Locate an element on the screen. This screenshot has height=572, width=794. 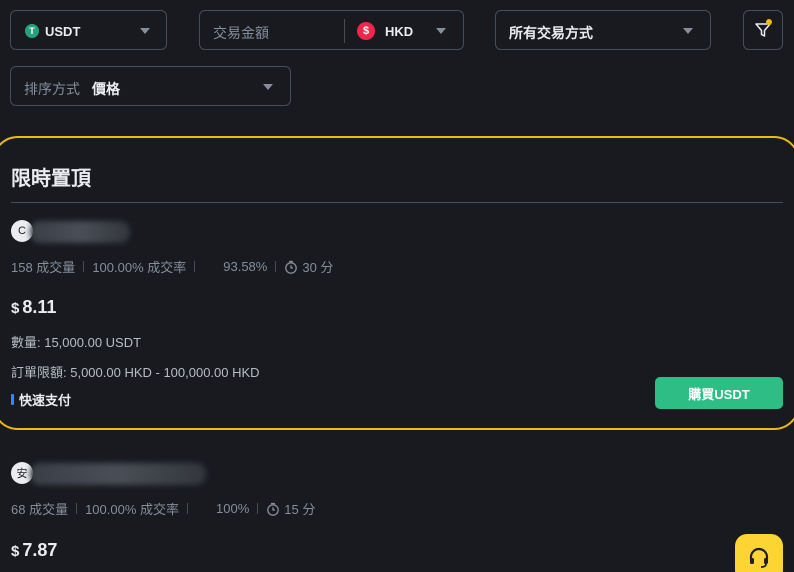
payment-method-tag: 快速支付 is located at coordinates (41, 399).